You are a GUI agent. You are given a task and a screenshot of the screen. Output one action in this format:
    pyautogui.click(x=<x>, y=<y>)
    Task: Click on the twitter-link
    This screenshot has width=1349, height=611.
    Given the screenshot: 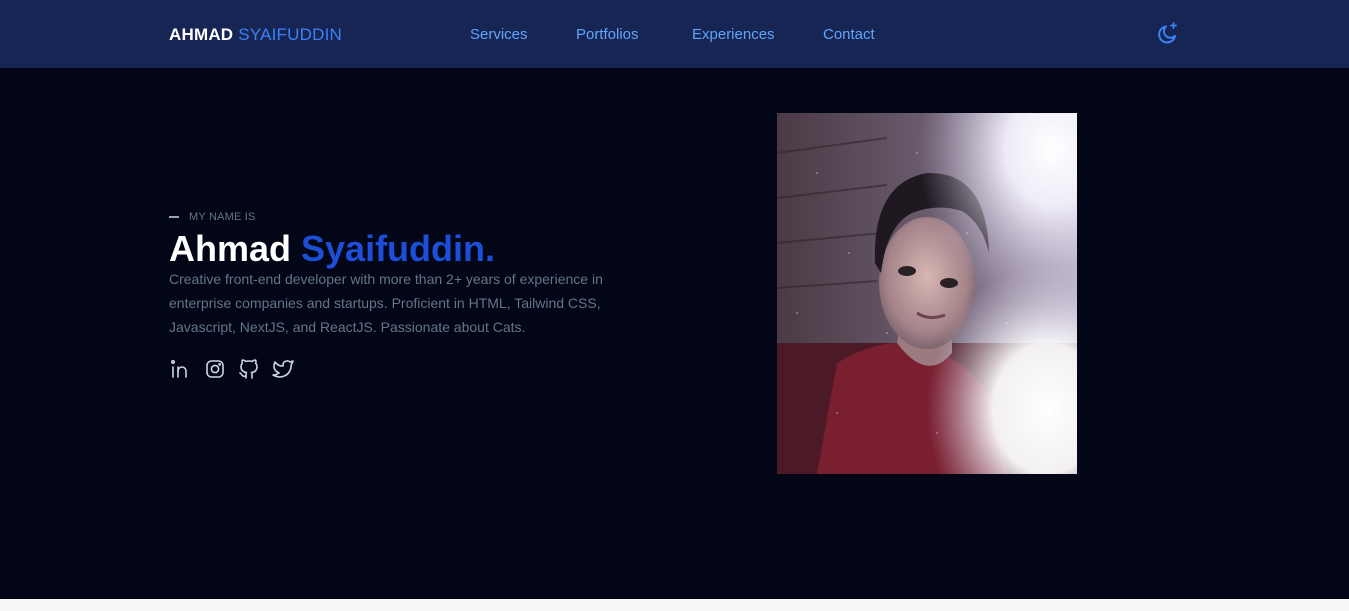 What is the action you would take?
    pyautogui.click(x=283, y=369)
    